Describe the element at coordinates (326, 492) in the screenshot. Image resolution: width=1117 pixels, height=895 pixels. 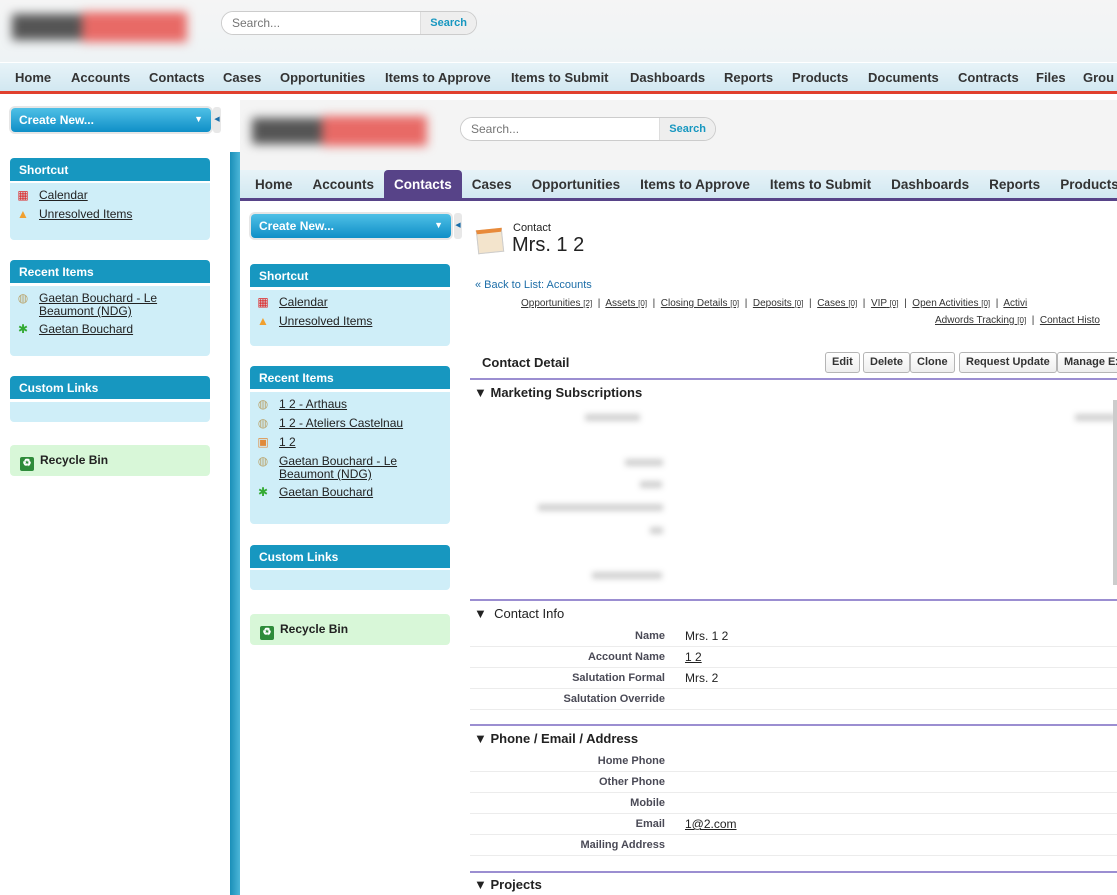
I see `inner-recent-item: Gaetan Bouchard` at that location.